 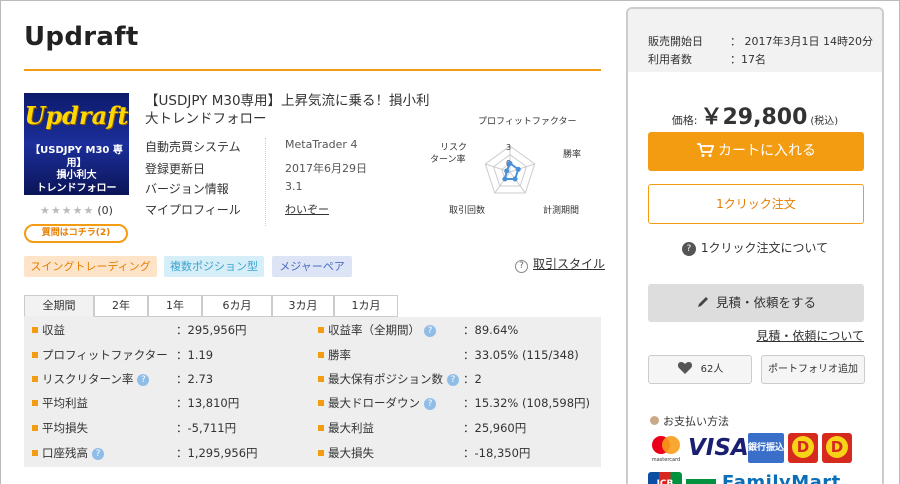 What do you see at coordinates (303, 306) in the screenshot?
I see `tab-3m: 3カ月` at bounding box center [303, 306].